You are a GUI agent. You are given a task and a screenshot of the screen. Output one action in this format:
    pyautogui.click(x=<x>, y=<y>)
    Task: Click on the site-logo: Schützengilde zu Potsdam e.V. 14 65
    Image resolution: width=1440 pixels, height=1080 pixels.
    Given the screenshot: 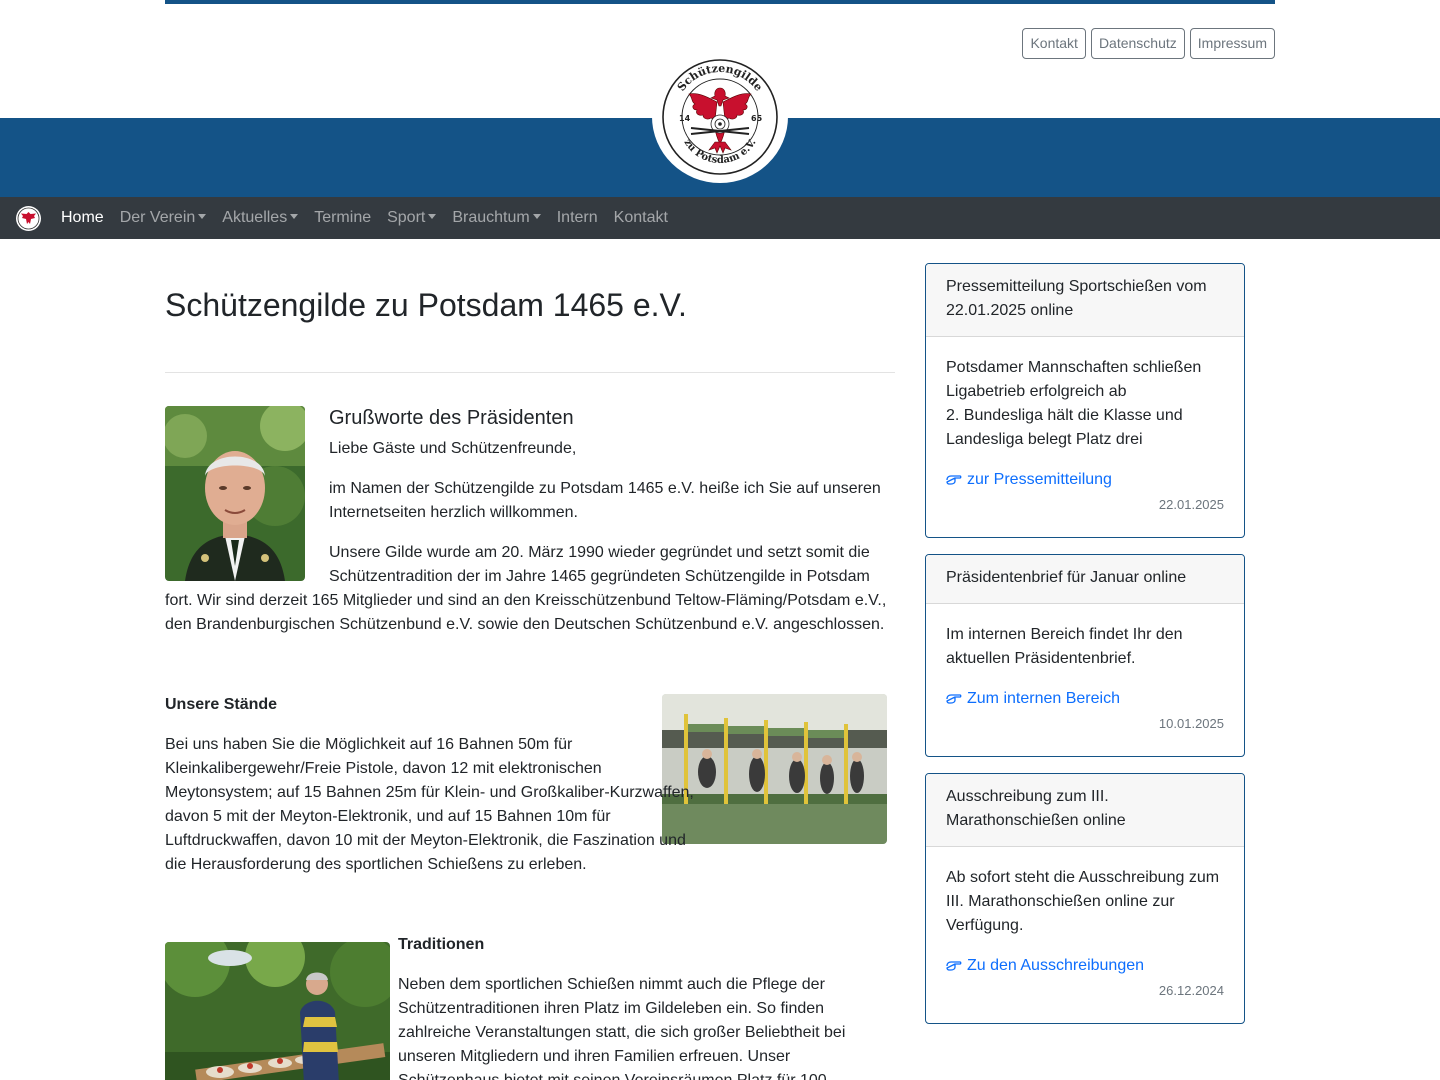 What is the action you would take?
    pyautogui.click(x=720, y=116)
    